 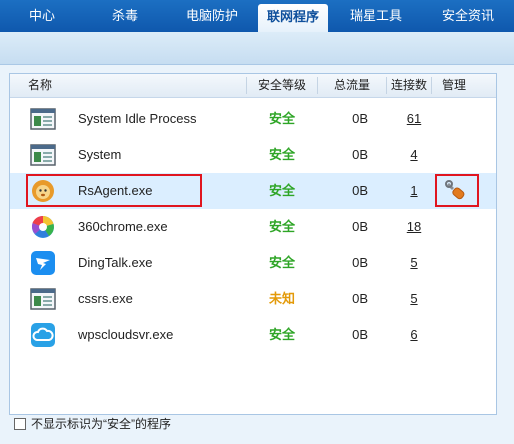 What do you see at coordinates (414, 119) in the screenshot?
I see `connections-link: 61` at bounding box center [414, 119].